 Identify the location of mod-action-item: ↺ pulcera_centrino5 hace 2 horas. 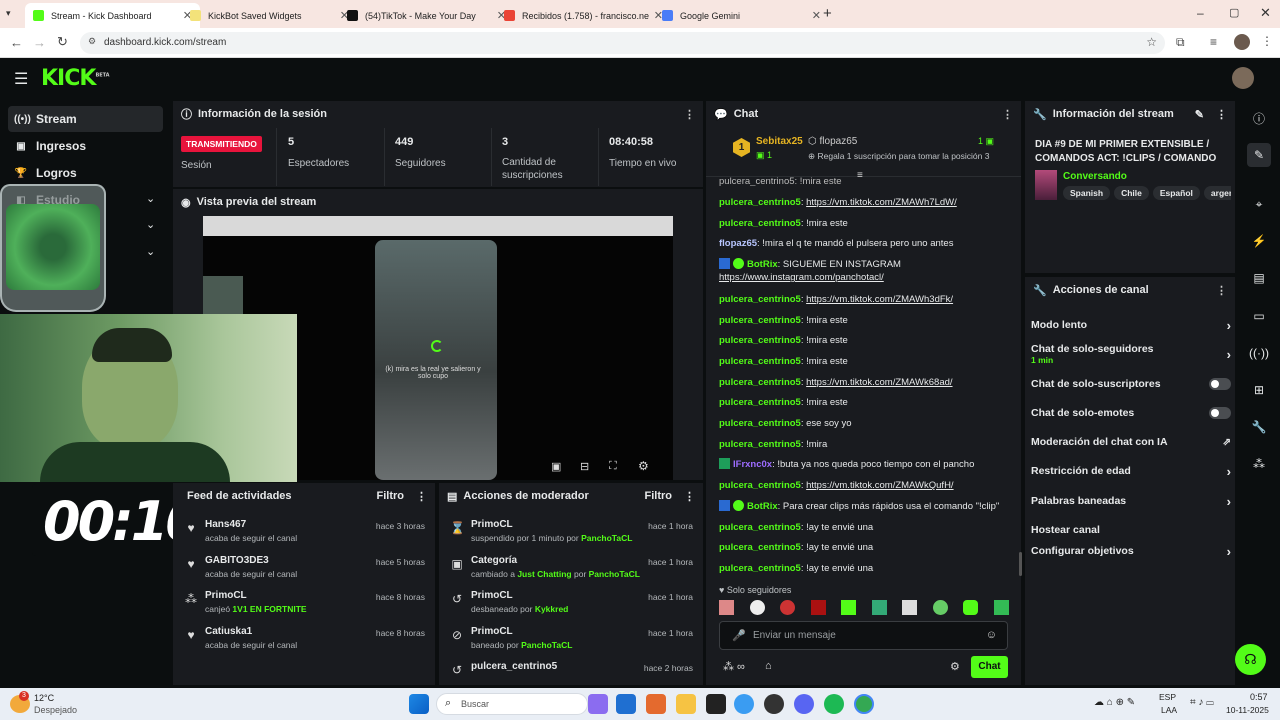
(571, 672).